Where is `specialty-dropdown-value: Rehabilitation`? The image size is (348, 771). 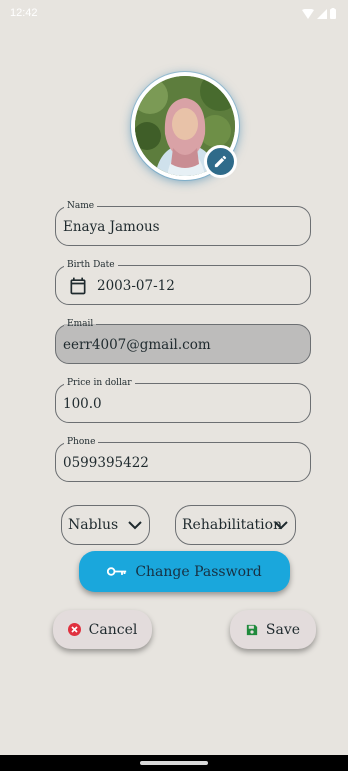
specialty-dropdown-value: Rehabilitation is located at coordinates (232, 525).